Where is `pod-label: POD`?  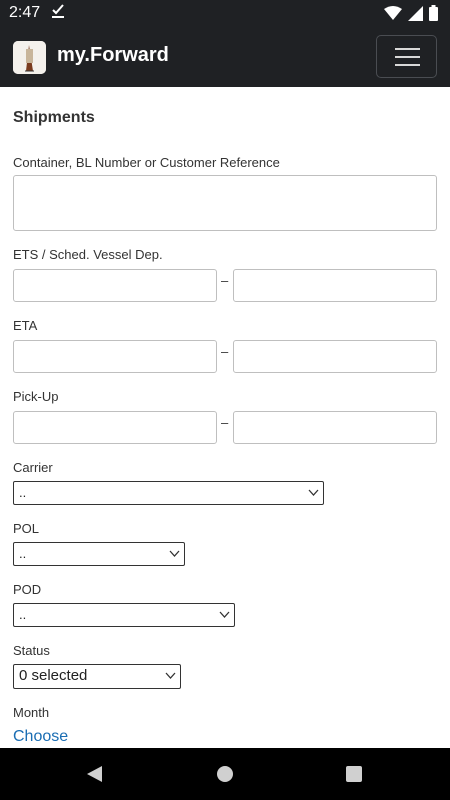
pod-label: POD is located at coordinates (27, 589).